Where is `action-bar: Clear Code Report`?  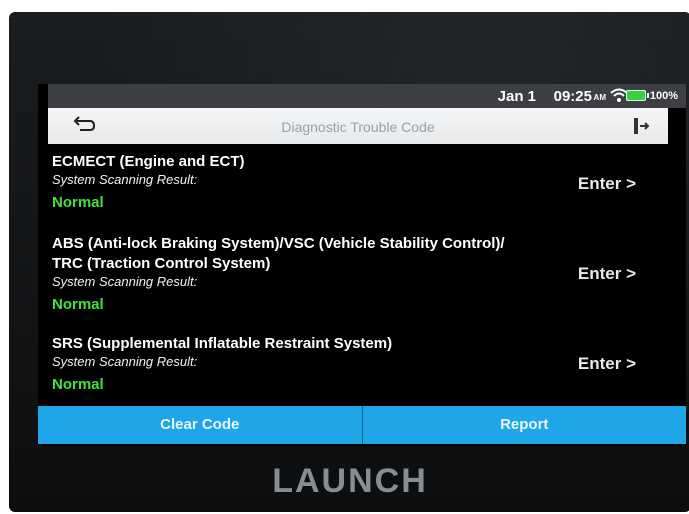 action-bar: Clear Code Report is located at coordinates (362, 425).